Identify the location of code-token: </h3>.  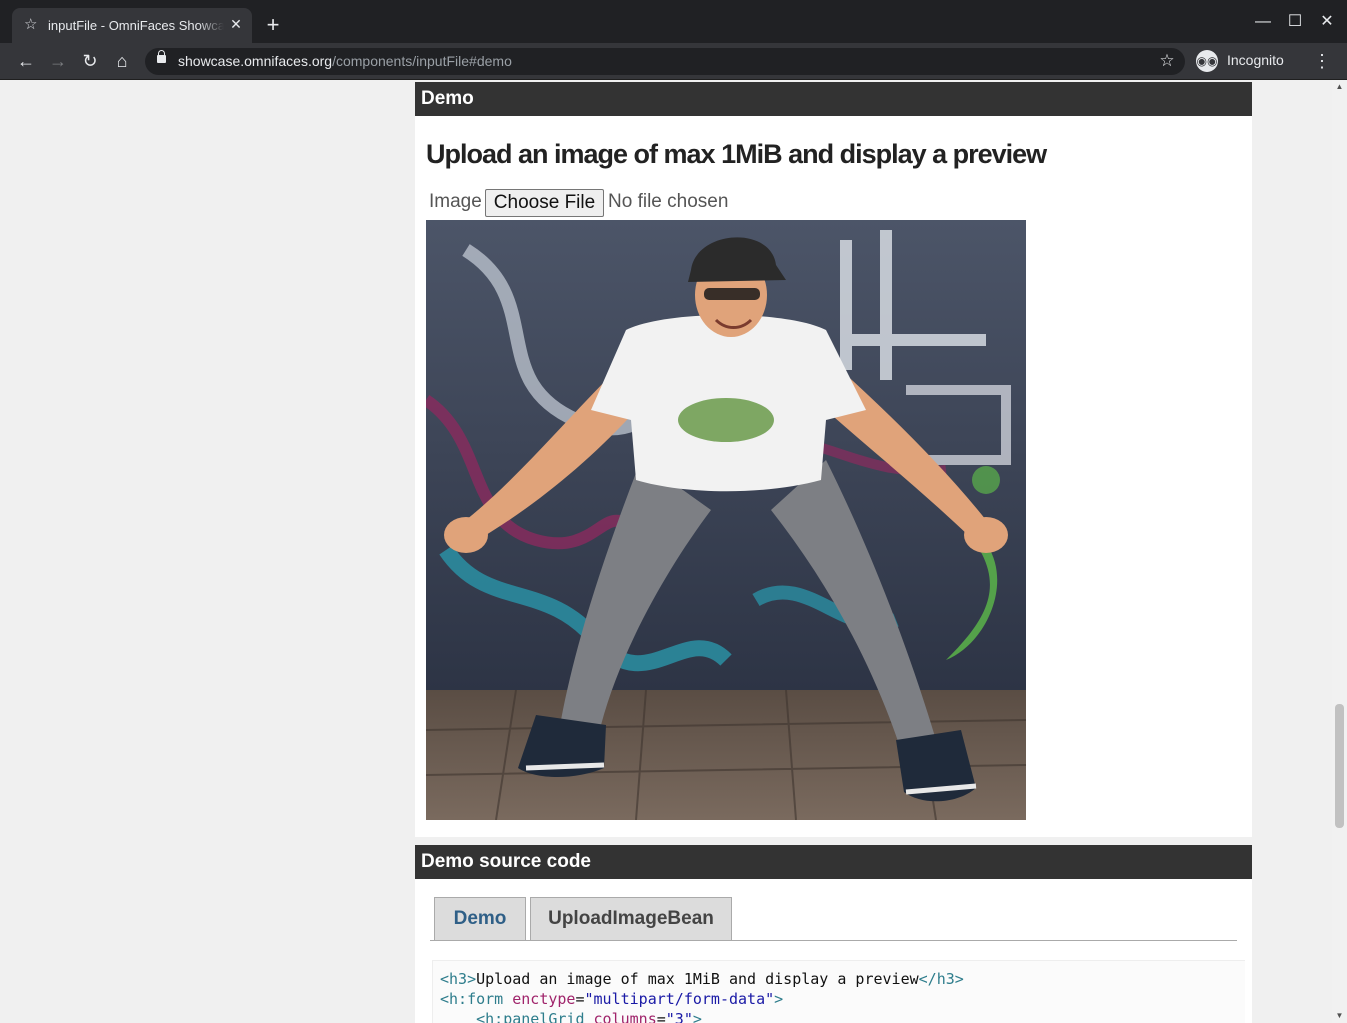
(941, 979).